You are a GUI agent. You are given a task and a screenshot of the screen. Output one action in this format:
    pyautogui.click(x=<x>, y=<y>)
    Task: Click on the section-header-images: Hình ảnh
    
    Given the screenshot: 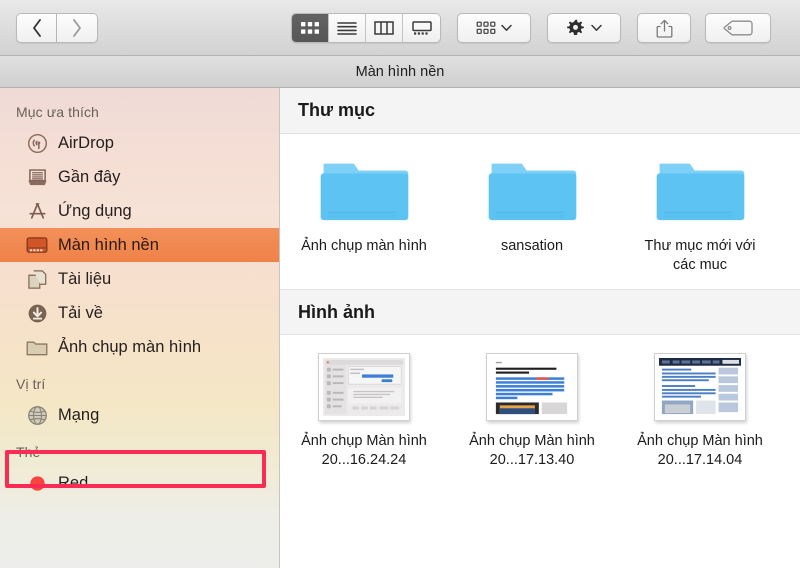 What is the action you would take?
    pyautogui.click(x=540, y=312)
    